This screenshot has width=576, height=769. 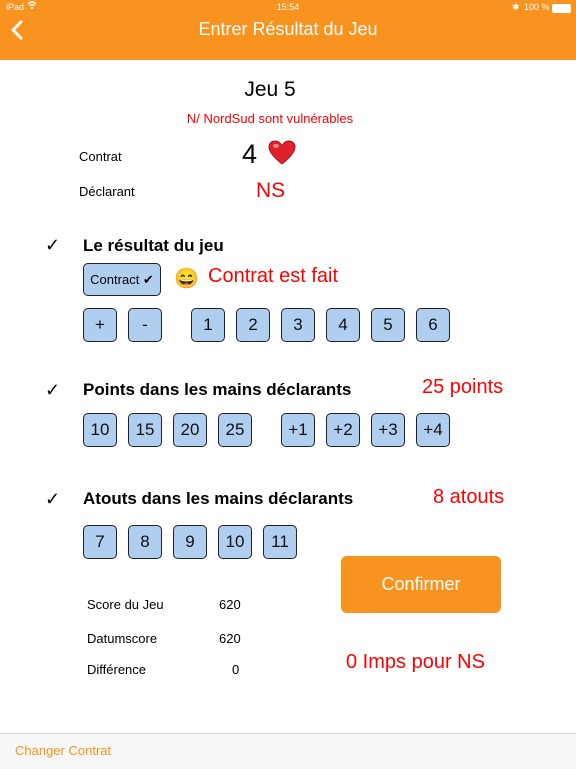 What do you see at coordinates (235, 542) in the screenshot?
I see `trumps-10-button: 10` at bounding box center [235, 542].